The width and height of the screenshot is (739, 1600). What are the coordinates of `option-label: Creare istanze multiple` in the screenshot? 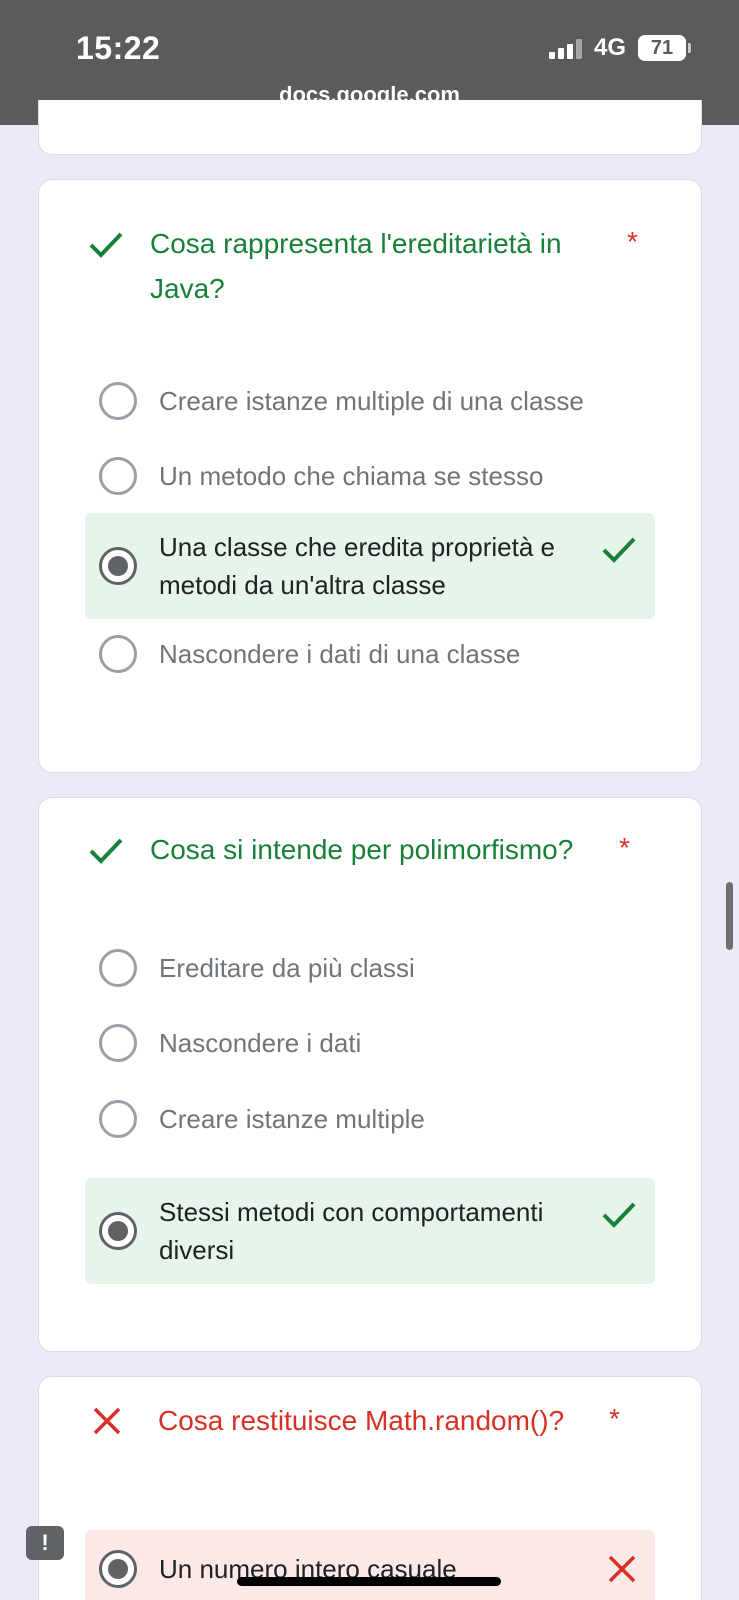 It's located at (292, 1119).